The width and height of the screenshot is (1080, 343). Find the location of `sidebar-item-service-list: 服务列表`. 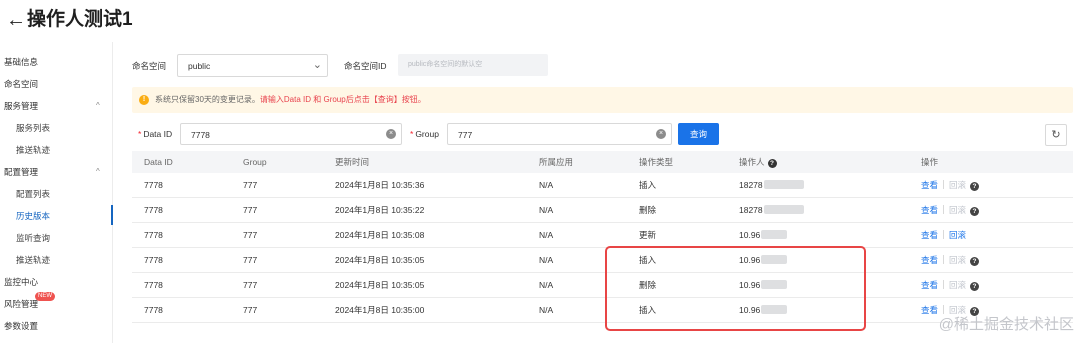

sidebar-item-service-list: 服务列表 is located at coordinates (33, 128).